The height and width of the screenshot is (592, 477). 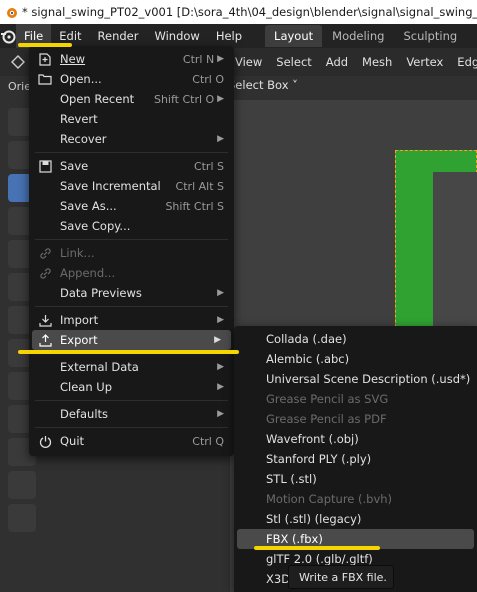 What do you see at coordinates (131, 139) in the screenshot?
I see `file-recover: Recover ▶` at bounding box center [131, 139].